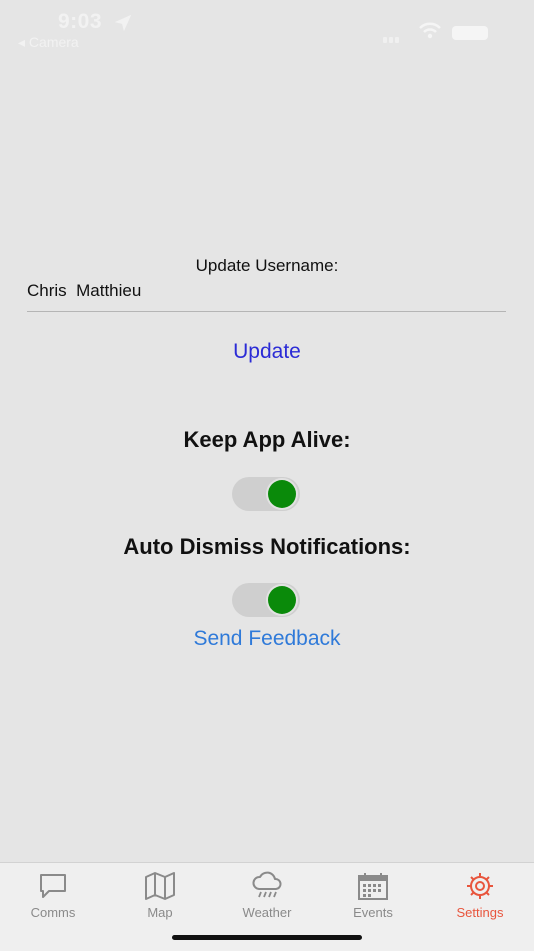 The height and width of the screenshot is (951, 534). Describe the element at coordinates (267, 546) in the screenshot. I see `auto-dismiss-notifications-label: Auto Dismiss Notifications:` at that location.